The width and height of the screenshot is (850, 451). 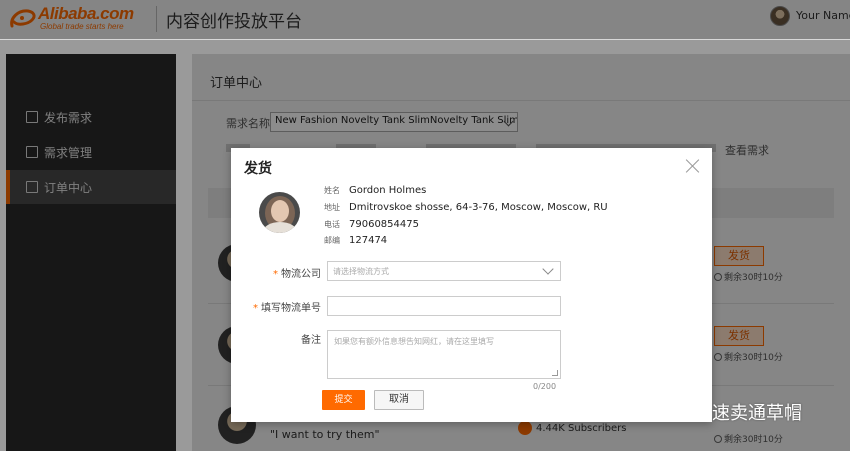 I want to click on dialog-title: 发货, so click(x=258, y=169).